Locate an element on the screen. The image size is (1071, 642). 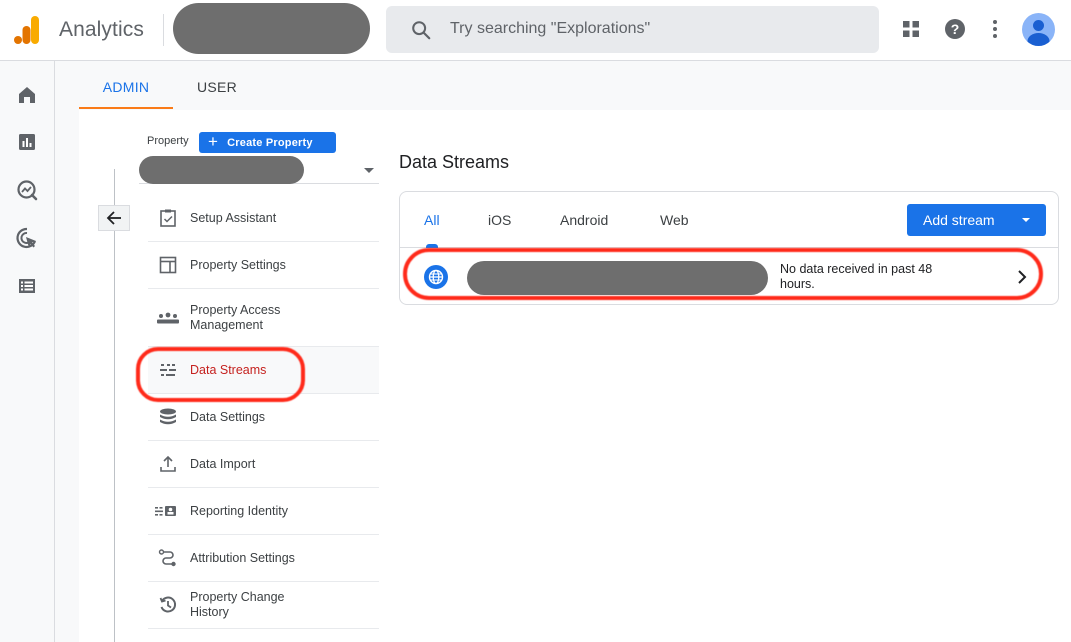
nav-label: Property Settings is located at coordinates (238, 264).